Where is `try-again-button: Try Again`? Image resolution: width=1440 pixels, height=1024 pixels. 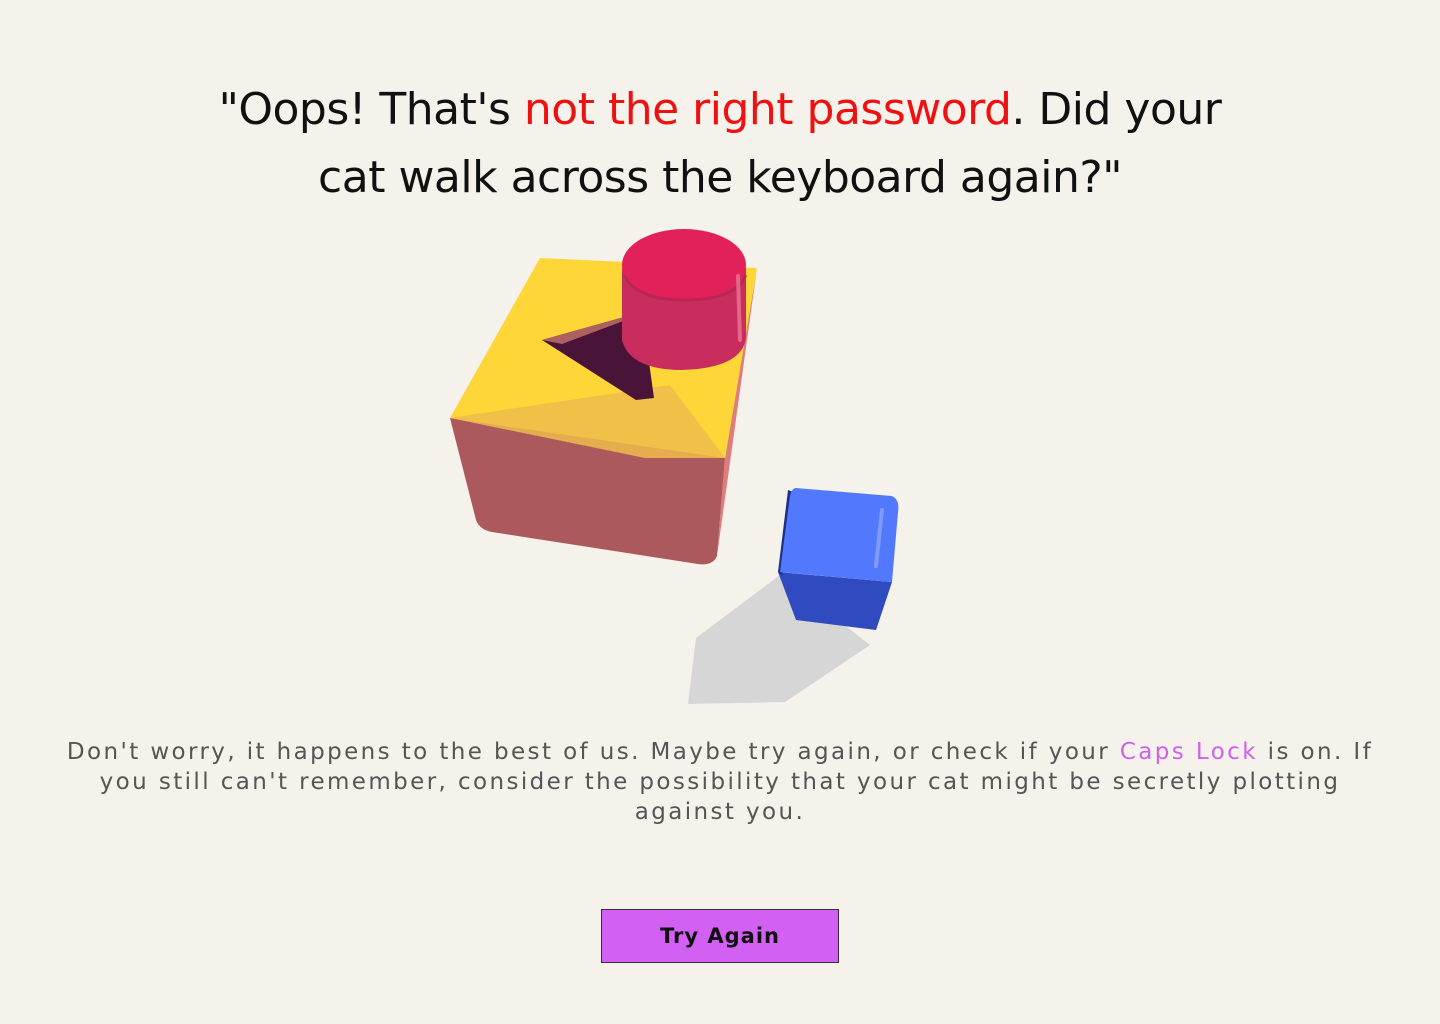
try-again-button: Try Again is located at coordinates (720, 936).